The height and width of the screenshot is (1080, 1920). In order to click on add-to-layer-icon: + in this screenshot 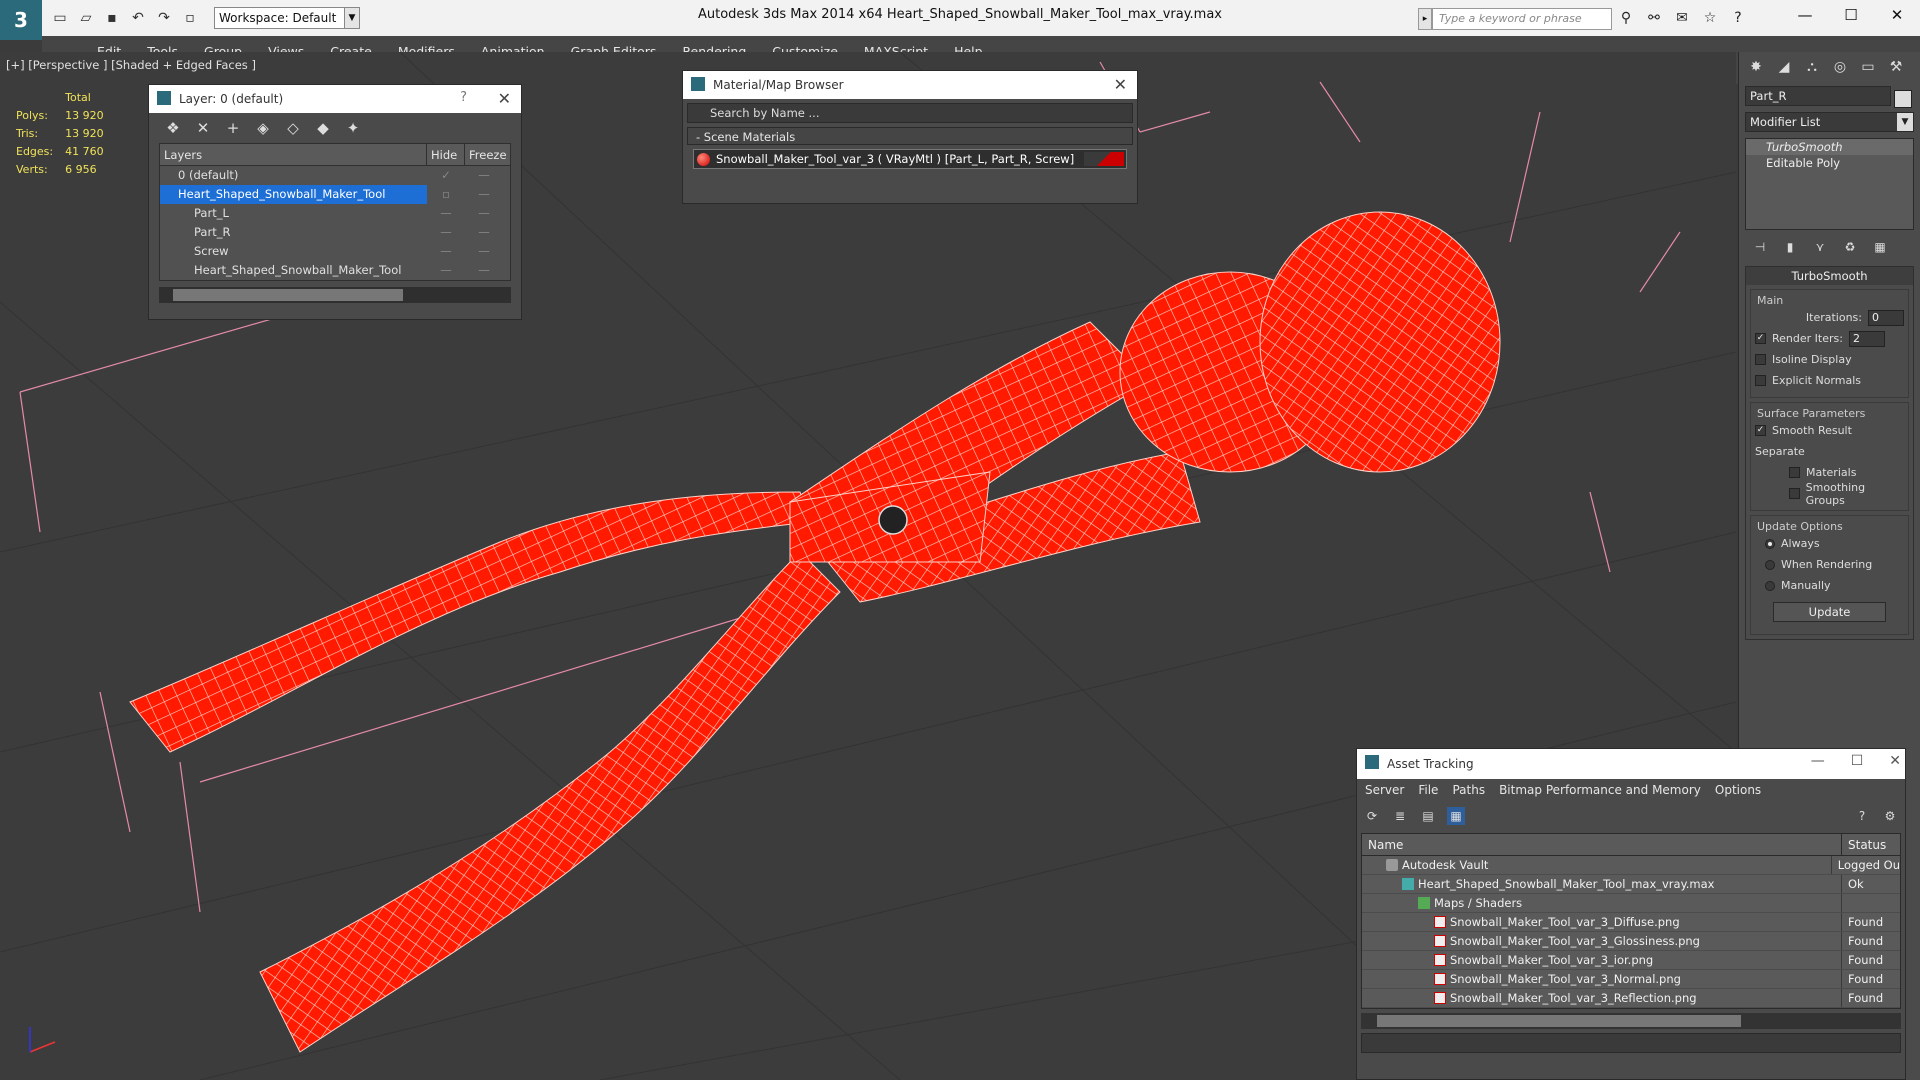, I will do `click(233, 128)`.